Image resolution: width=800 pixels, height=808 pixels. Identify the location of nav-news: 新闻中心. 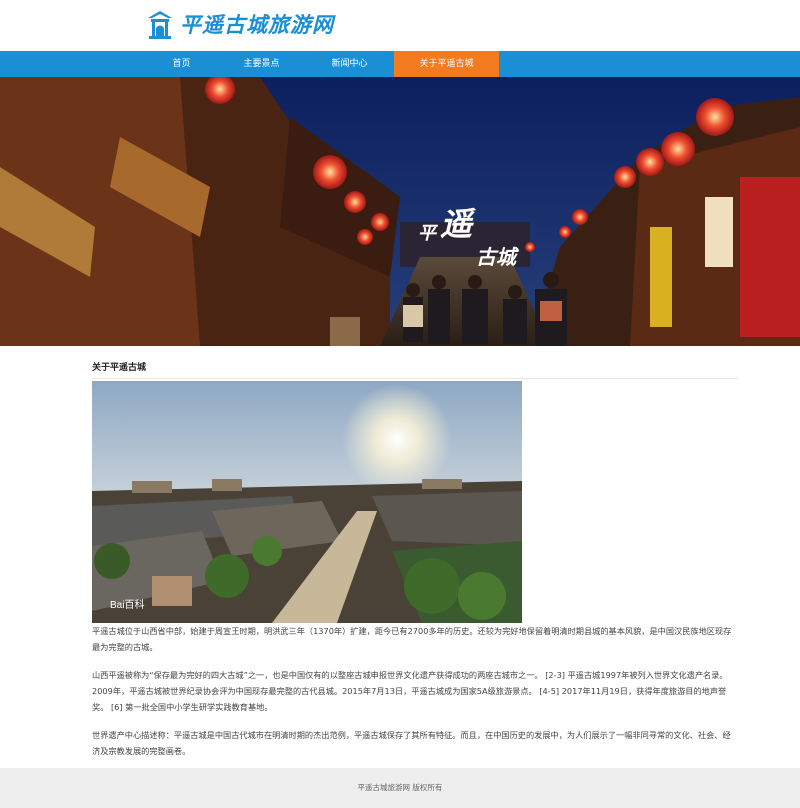
(349, 64).